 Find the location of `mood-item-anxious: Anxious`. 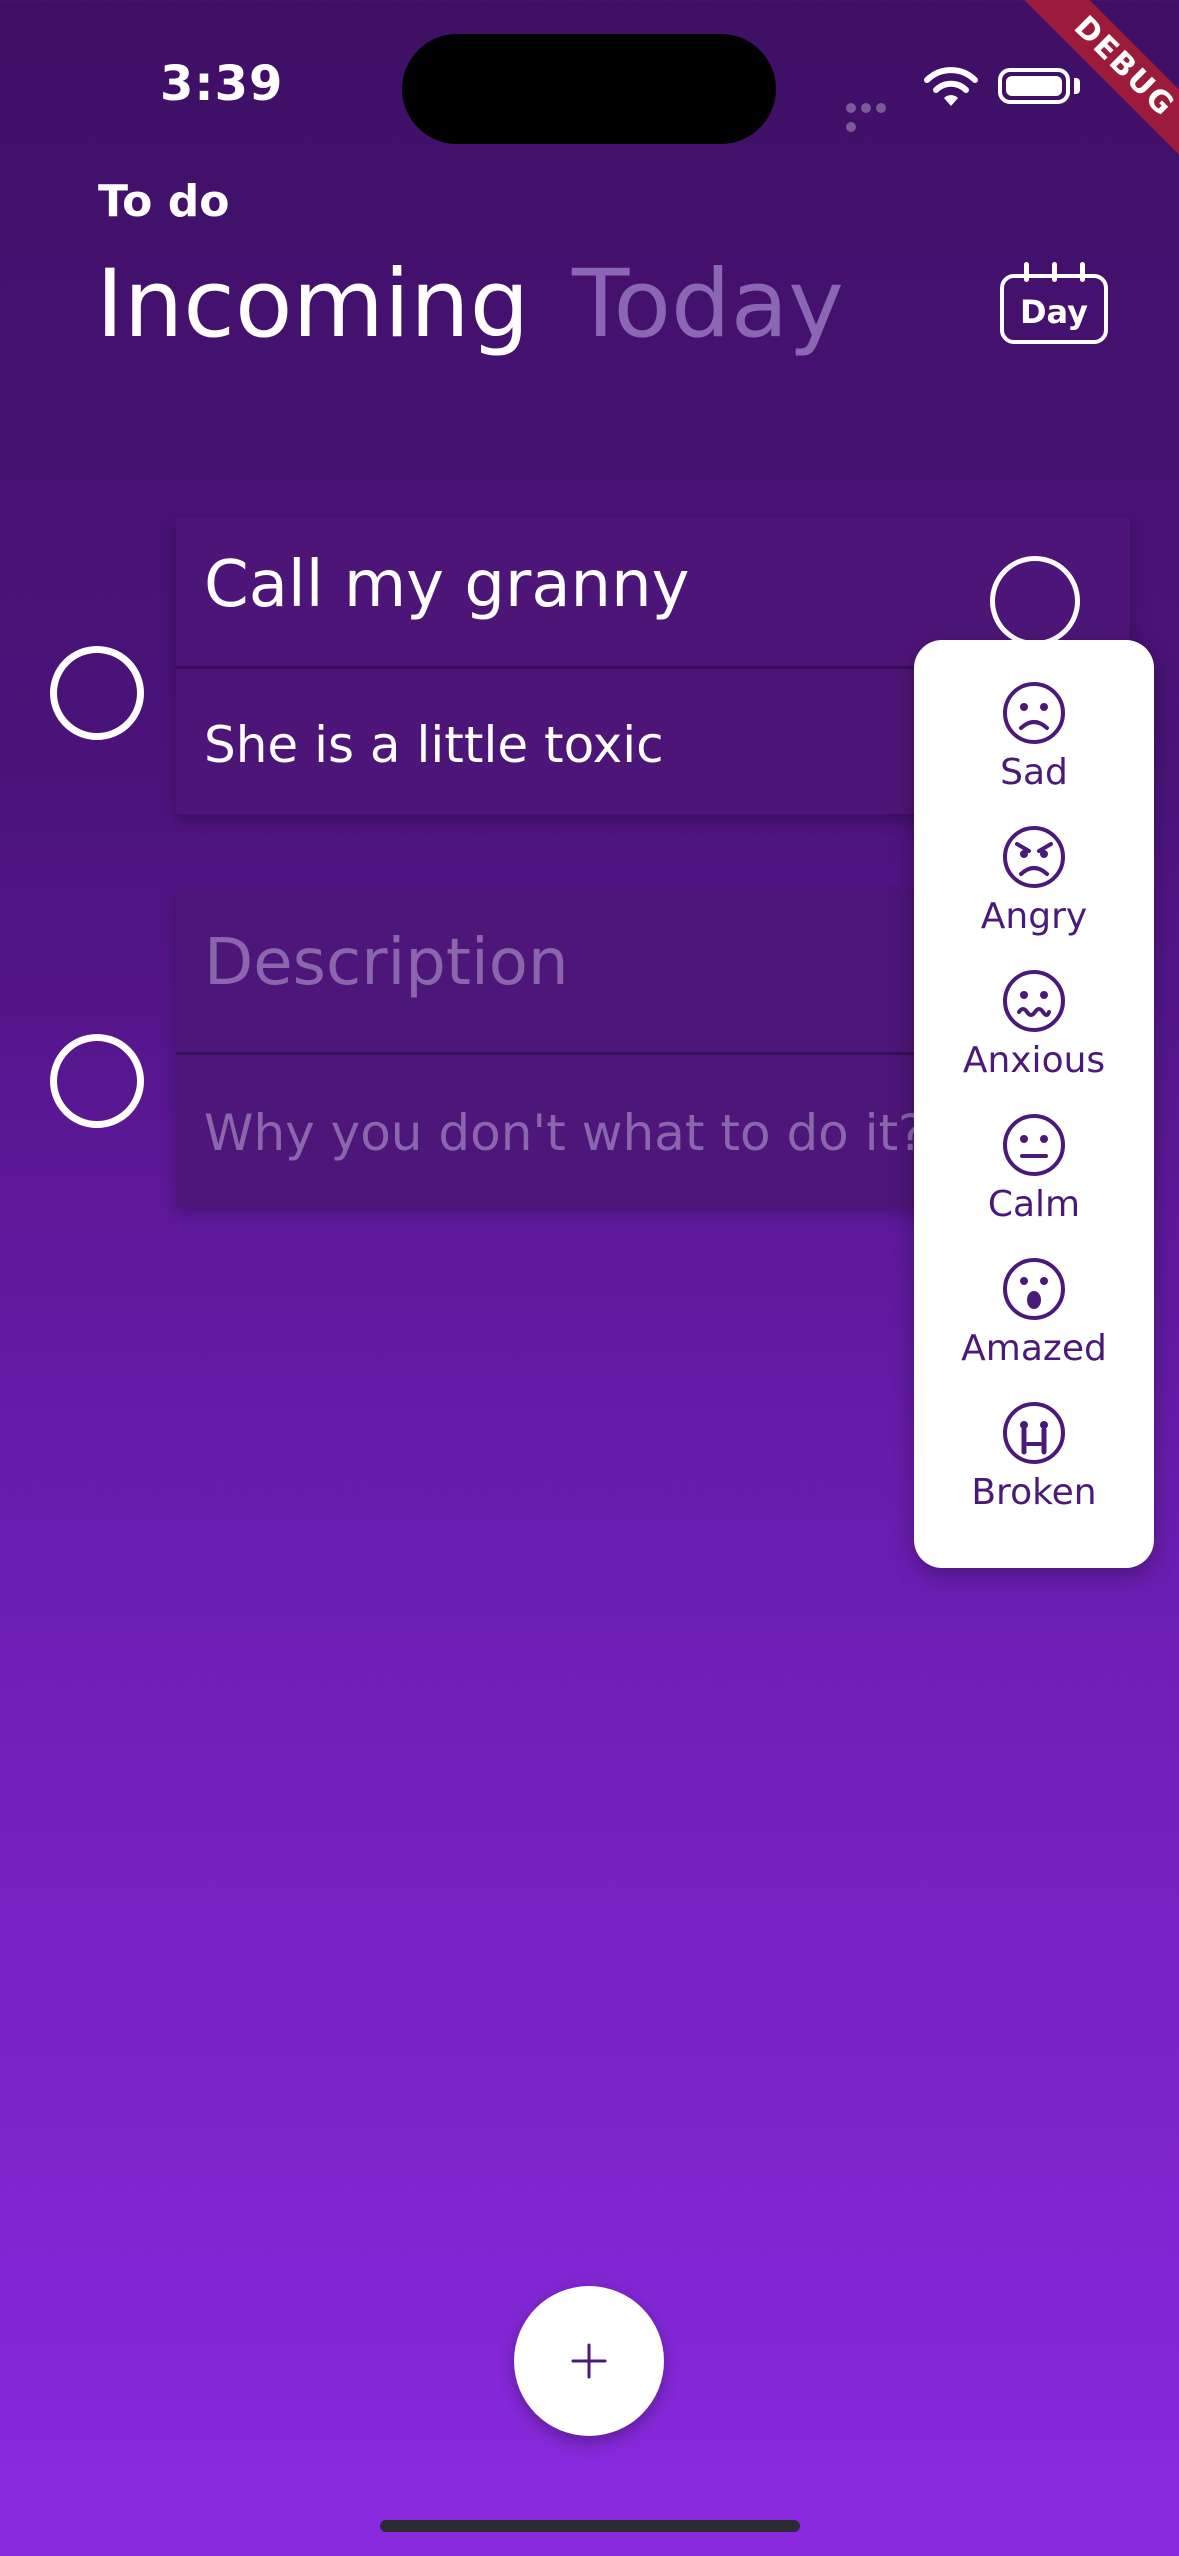

mood-item-anxious: Anxious is located at coordinates (1034, 1024).